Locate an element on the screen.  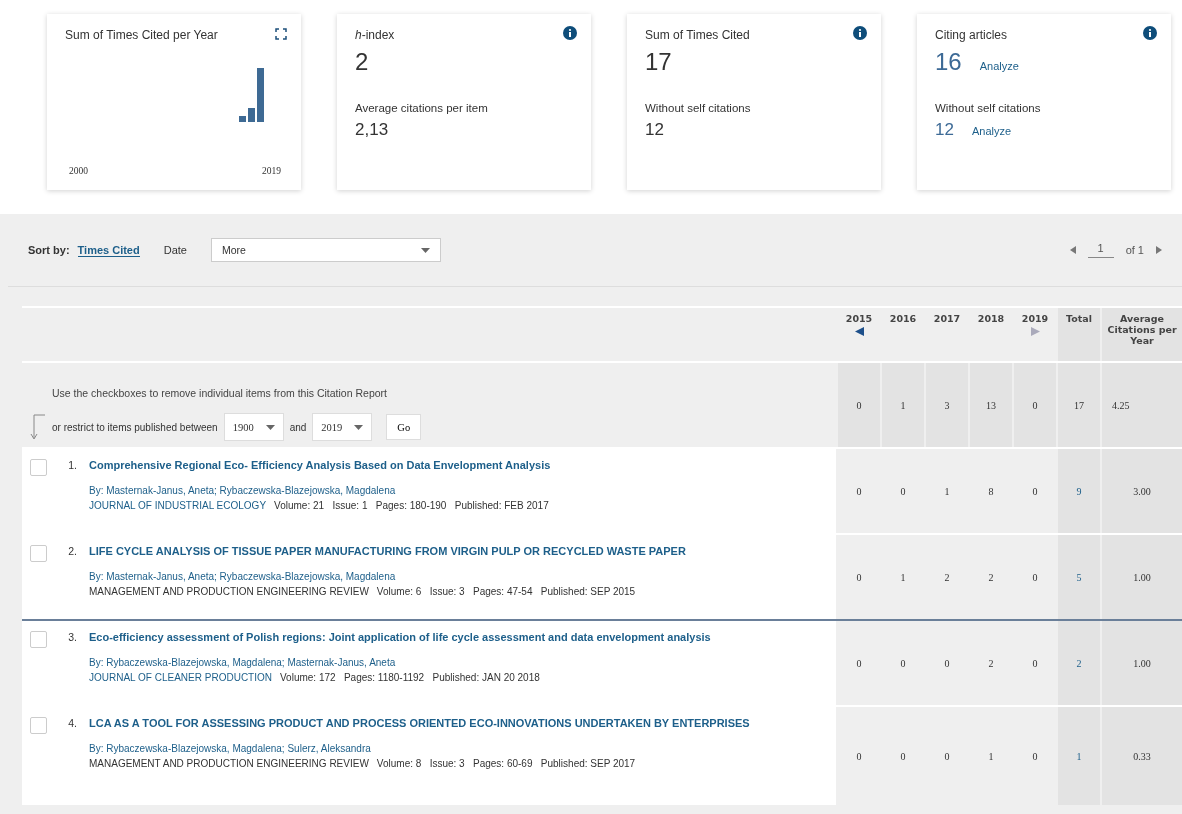
card-title: h-index is located at coordinates (375, 35).